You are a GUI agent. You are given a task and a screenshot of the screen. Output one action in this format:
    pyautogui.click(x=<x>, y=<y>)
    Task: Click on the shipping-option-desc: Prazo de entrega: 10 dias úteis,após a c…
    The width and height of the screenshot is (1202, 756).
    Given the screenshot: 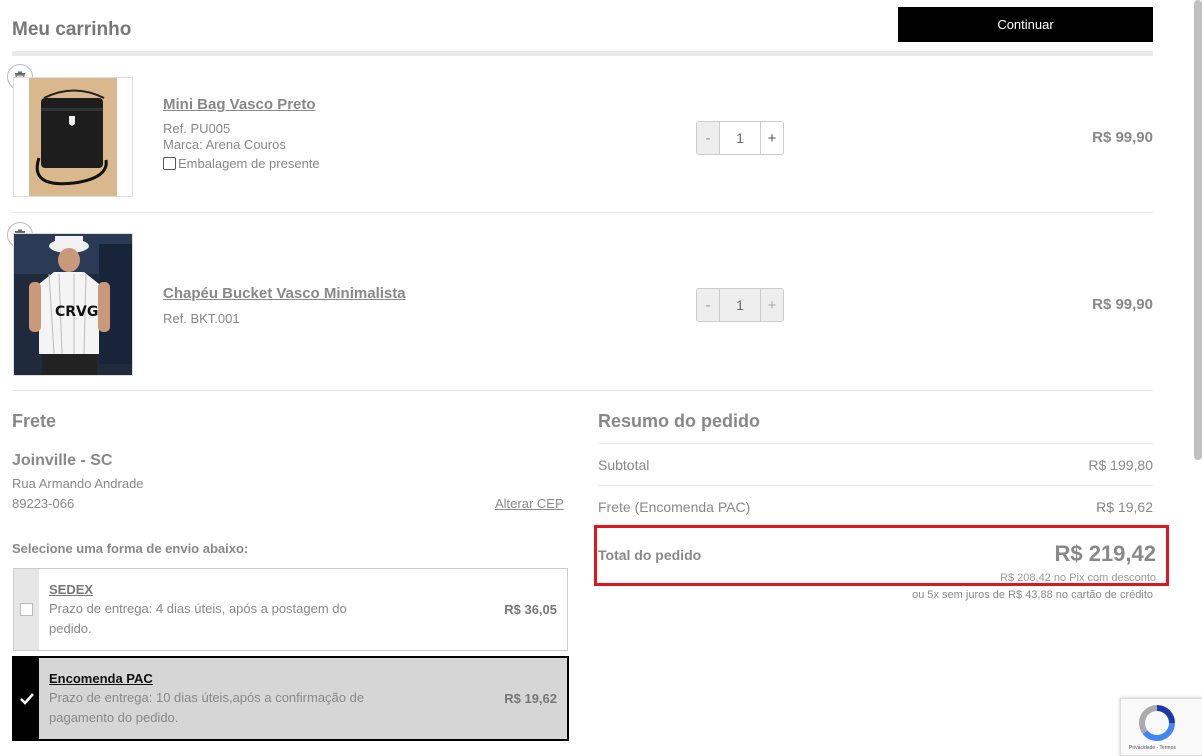 What is the action you would take?
    pyautogui.click(x=207, y=707)
    